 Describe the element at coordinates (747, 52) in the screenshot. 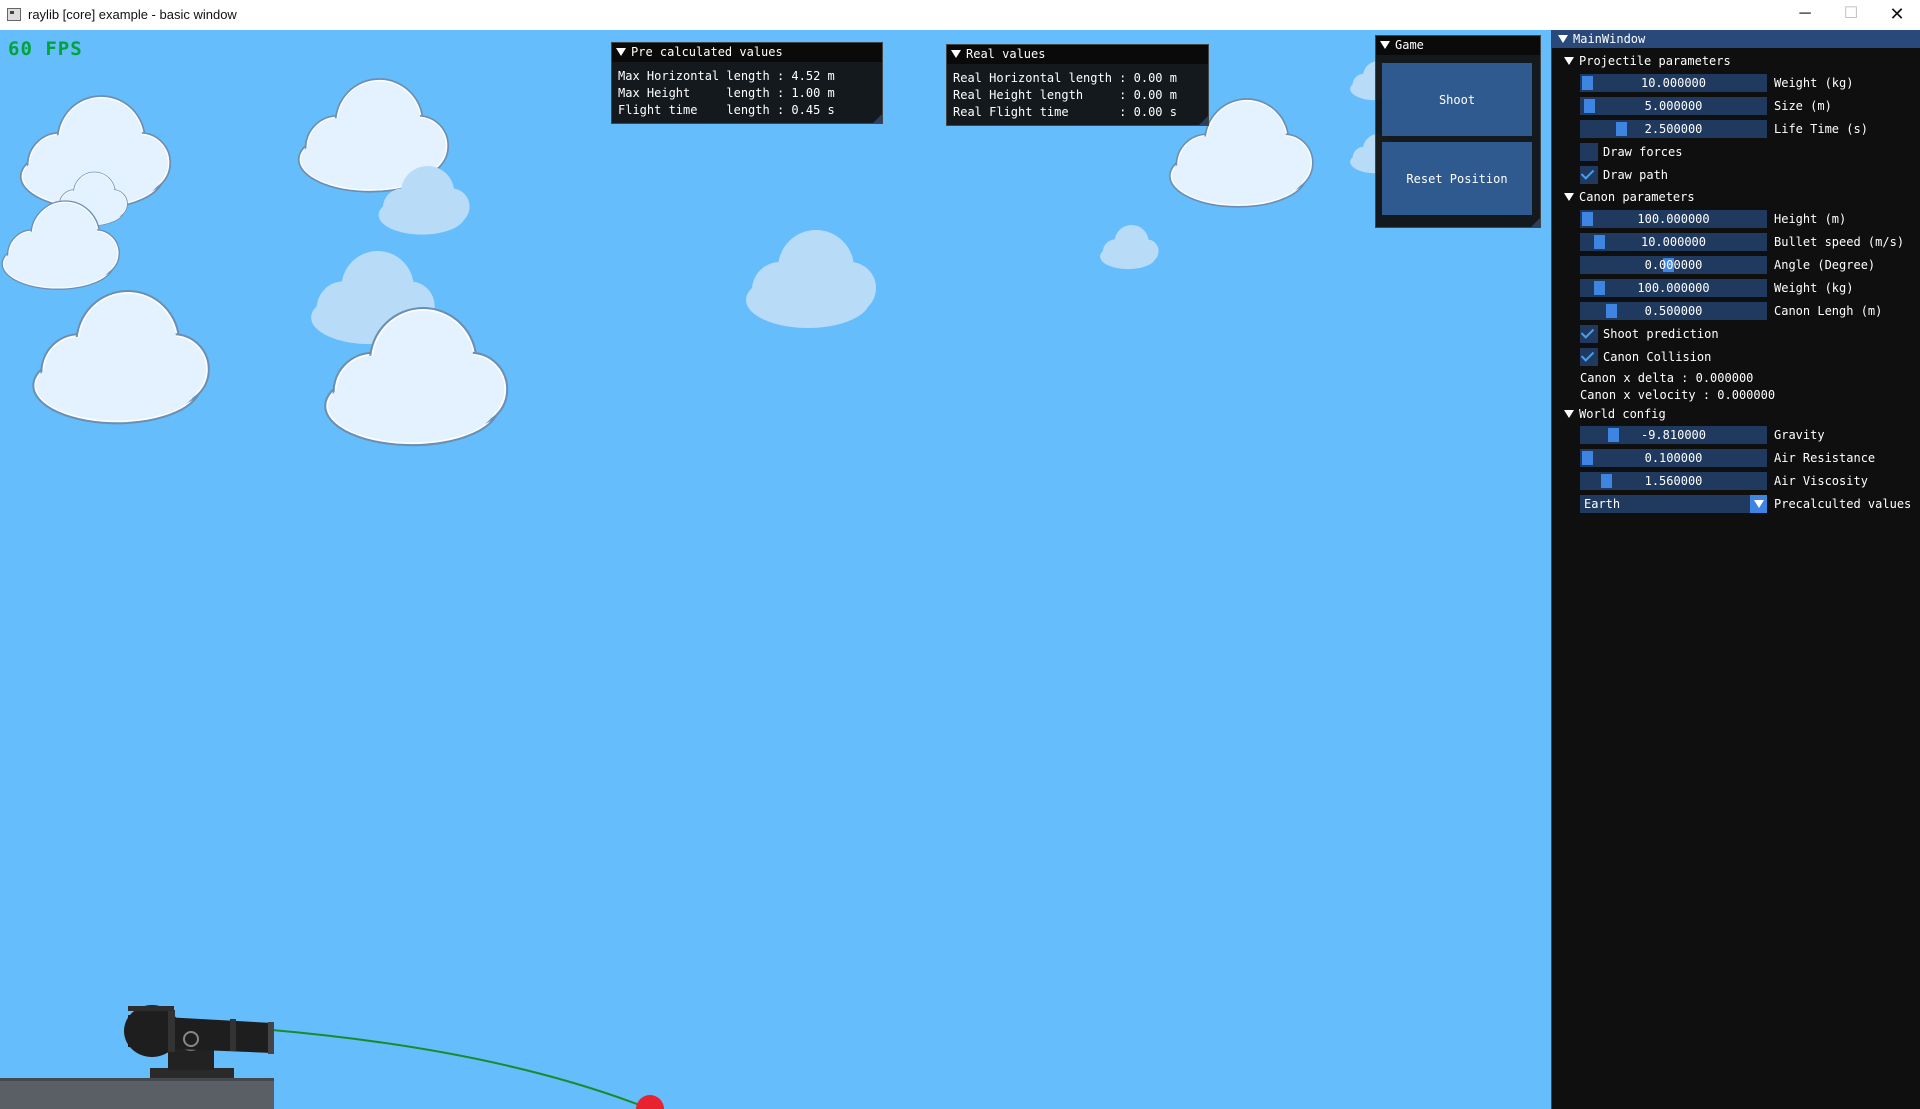

I see `precalc-window-header: Pre calculated values` at that location.